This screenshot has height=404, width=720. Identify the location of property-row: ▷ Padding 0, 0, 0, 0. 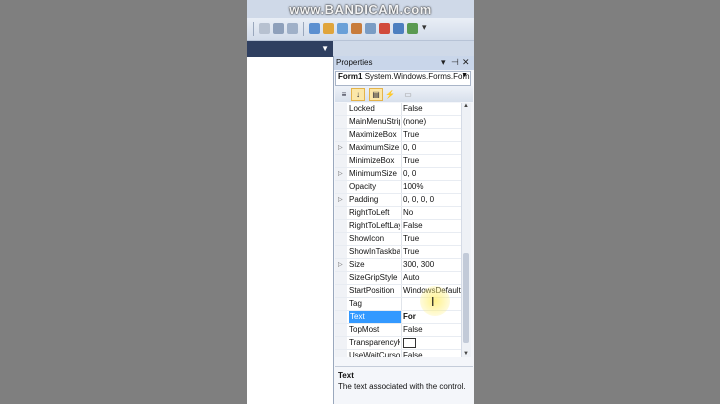
(398, 200).